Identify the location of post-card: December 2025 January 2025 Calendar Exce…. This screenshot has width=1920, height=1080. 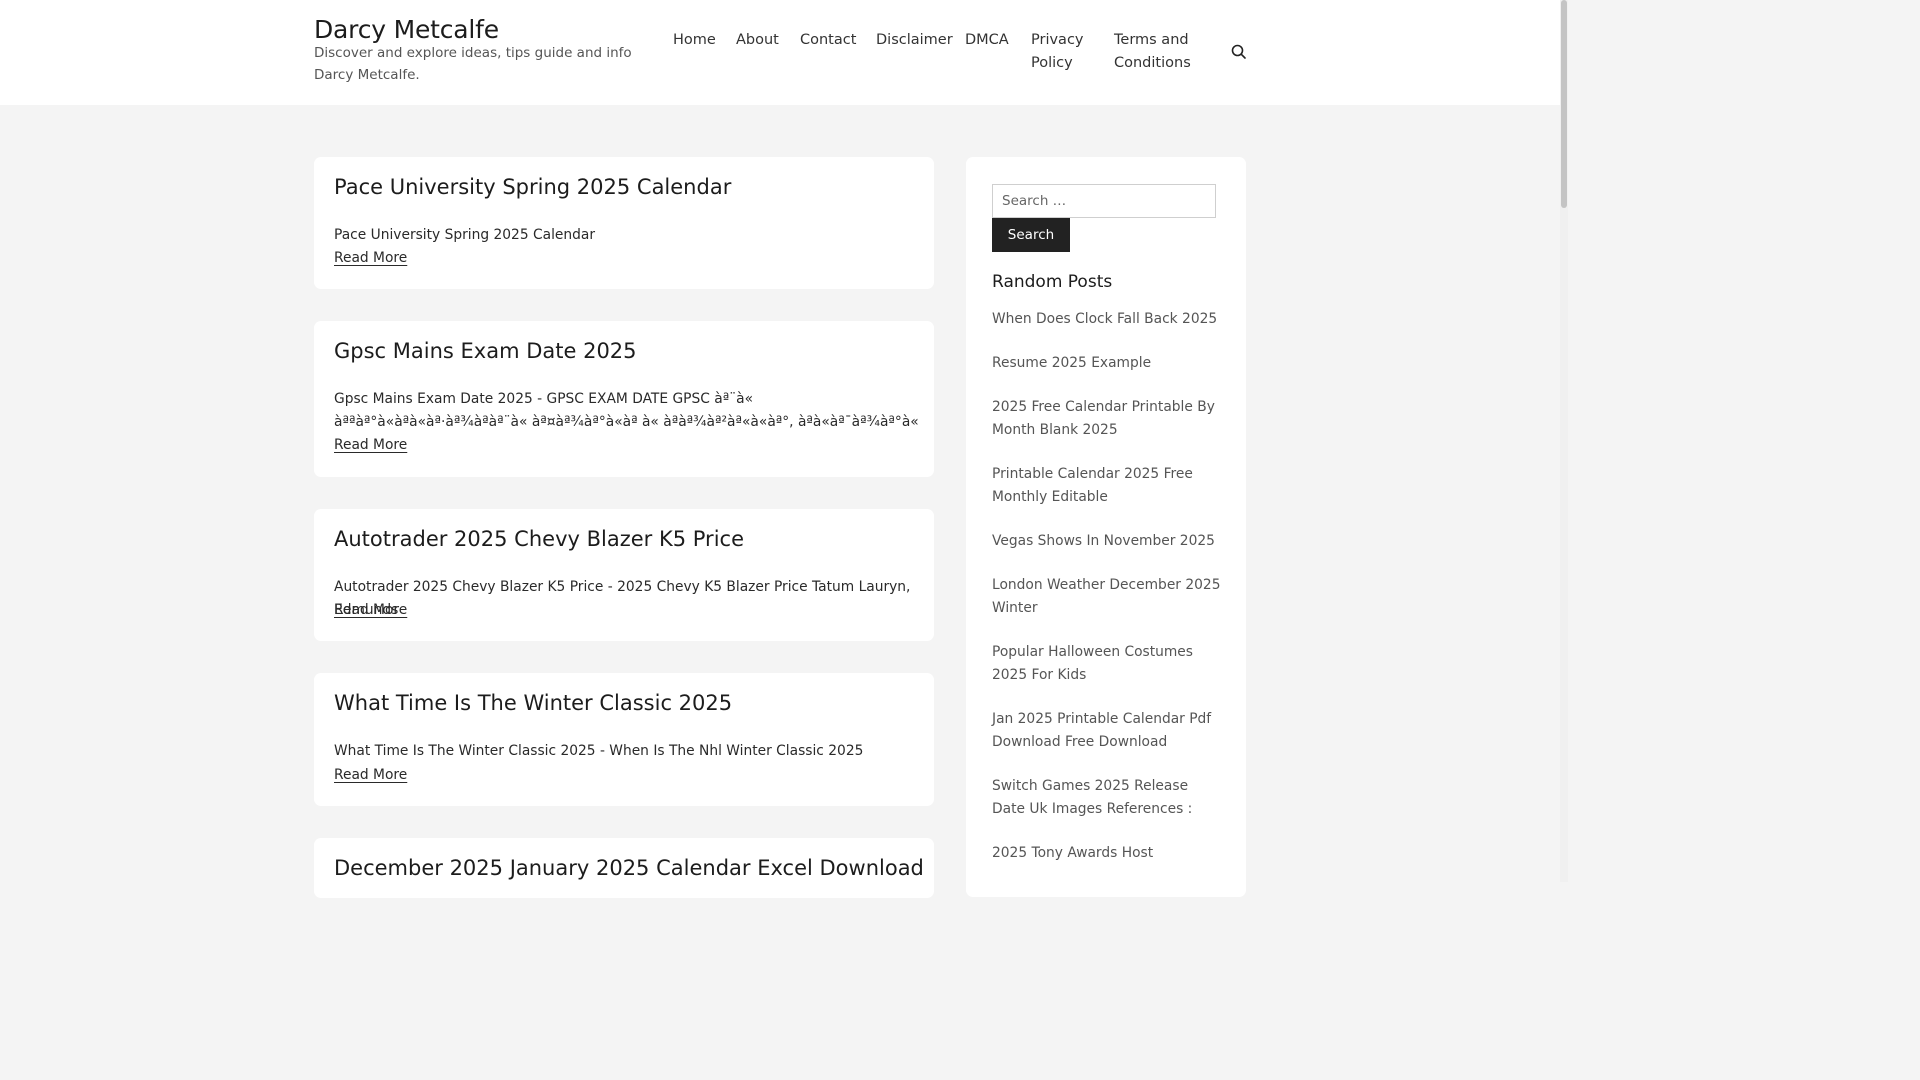
(624, 868).